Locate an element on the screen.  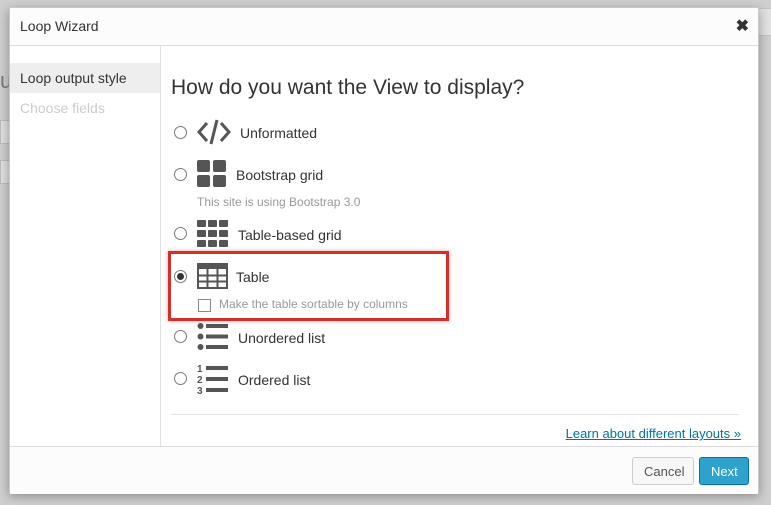
close-icon: ✖ is located at coordinates (742, 26).